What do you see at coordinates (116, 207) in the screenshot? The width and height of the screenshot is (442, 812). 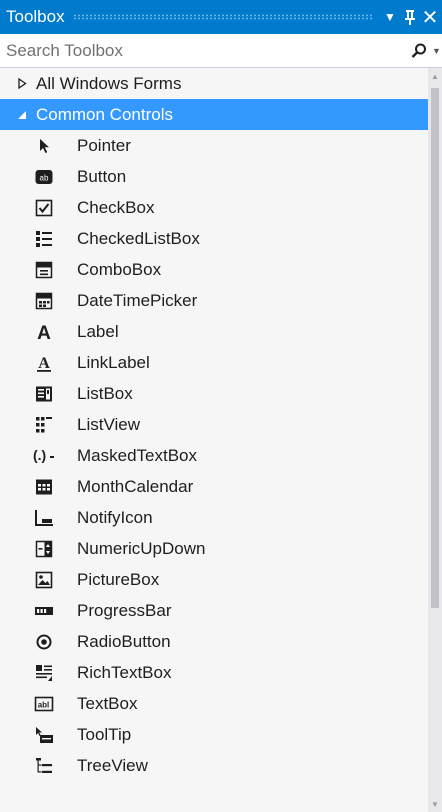 I see `item-label: CheckBox` at bounding box center [116, 207].